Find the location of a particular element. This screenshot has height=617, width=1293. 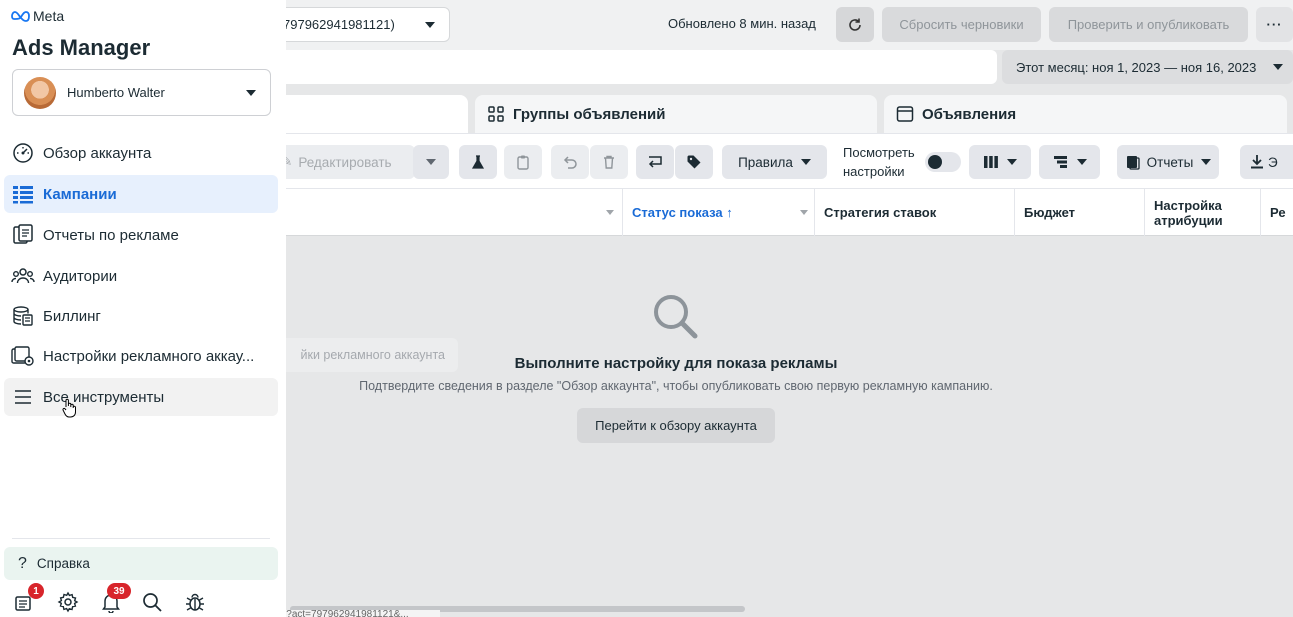

edit-label: Редактировать is located at coordinates (345, 162).